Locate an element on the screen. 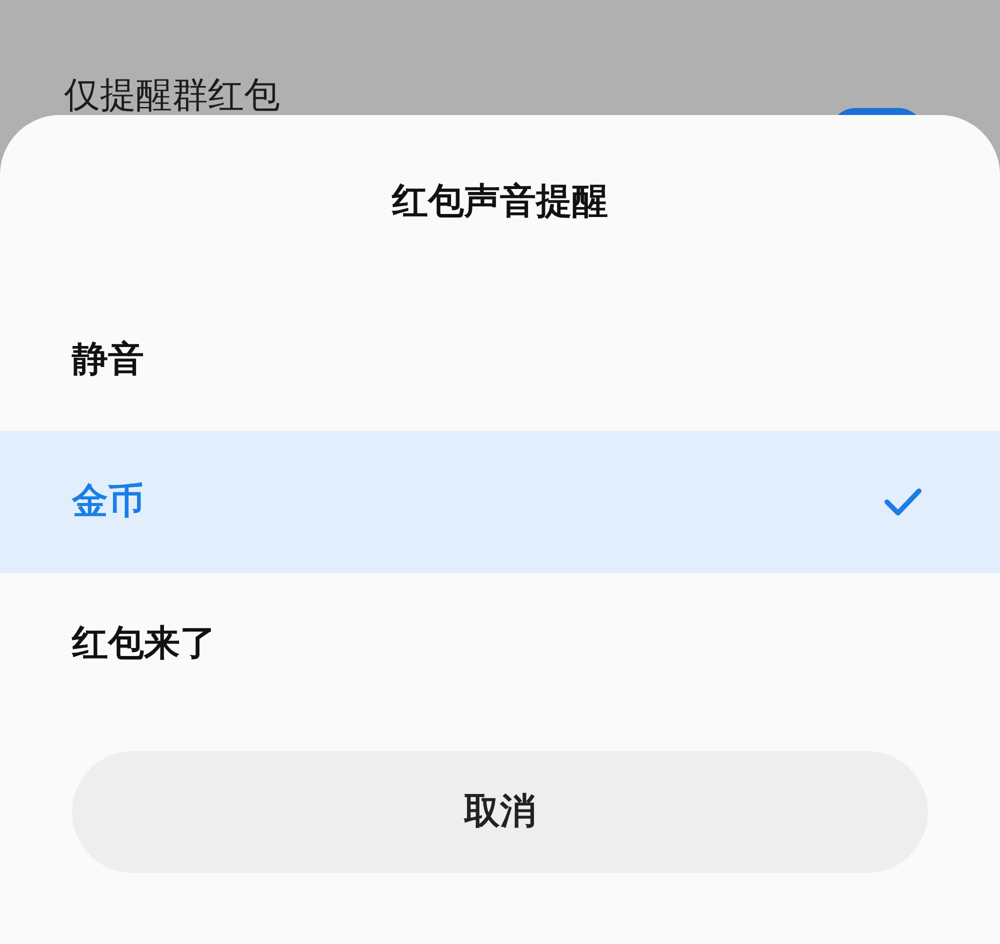 The image size is (1000, 944). sheet-title: 红包声音提醒 is located at coordinates (500, 202).